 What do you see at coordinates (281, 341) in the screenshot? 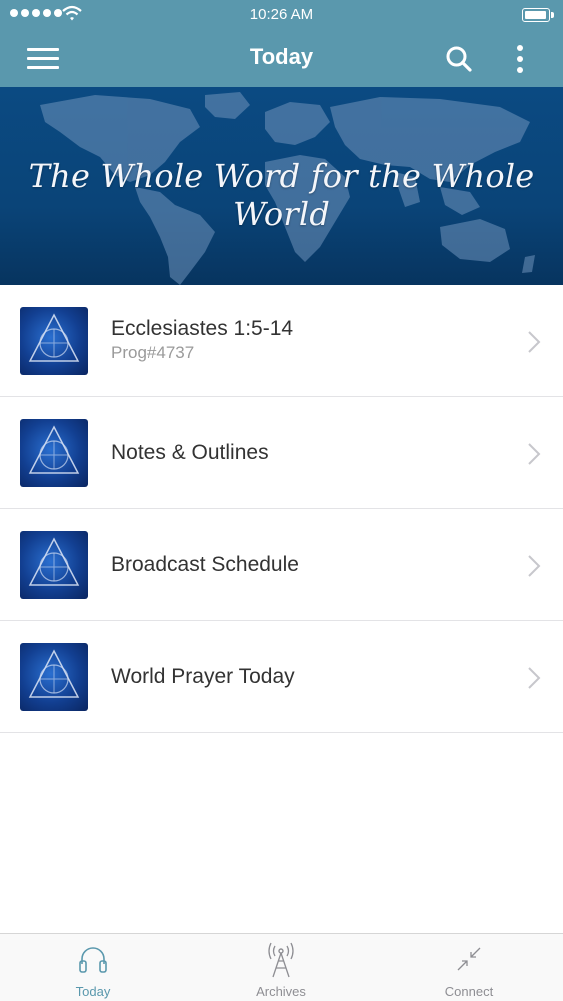
I see `list-item-program: Ecclesiastes 1:5-14 Prog#4737` at bounding box center [281, 341].